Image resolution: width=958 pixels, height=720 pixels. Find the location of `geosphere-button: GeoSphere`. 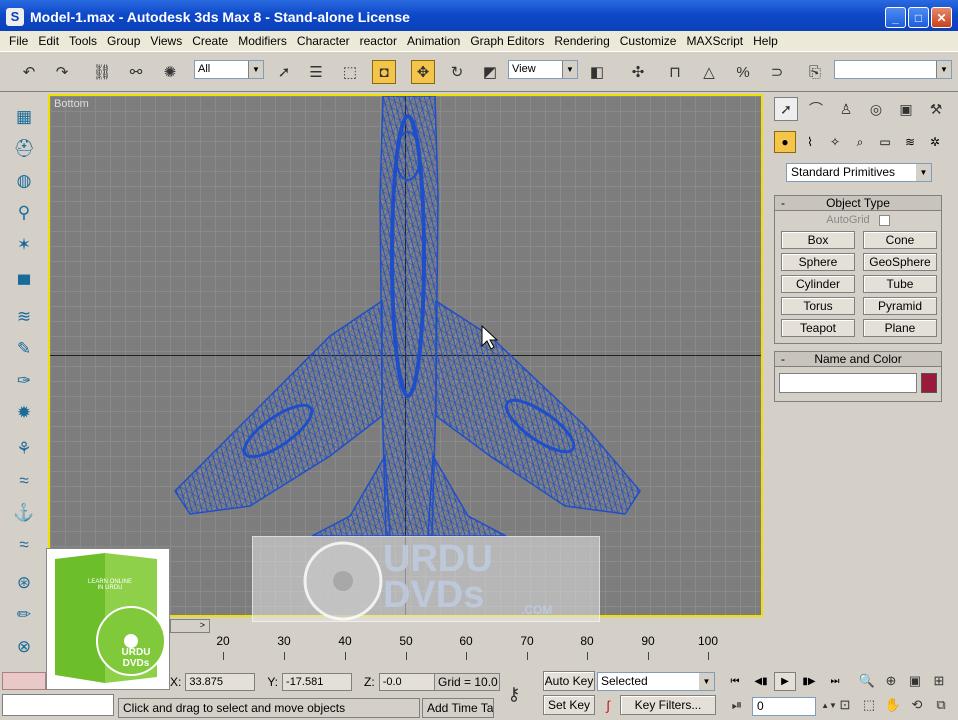

geosphere-button: GeoSphere is located at coordinates (900, 262).